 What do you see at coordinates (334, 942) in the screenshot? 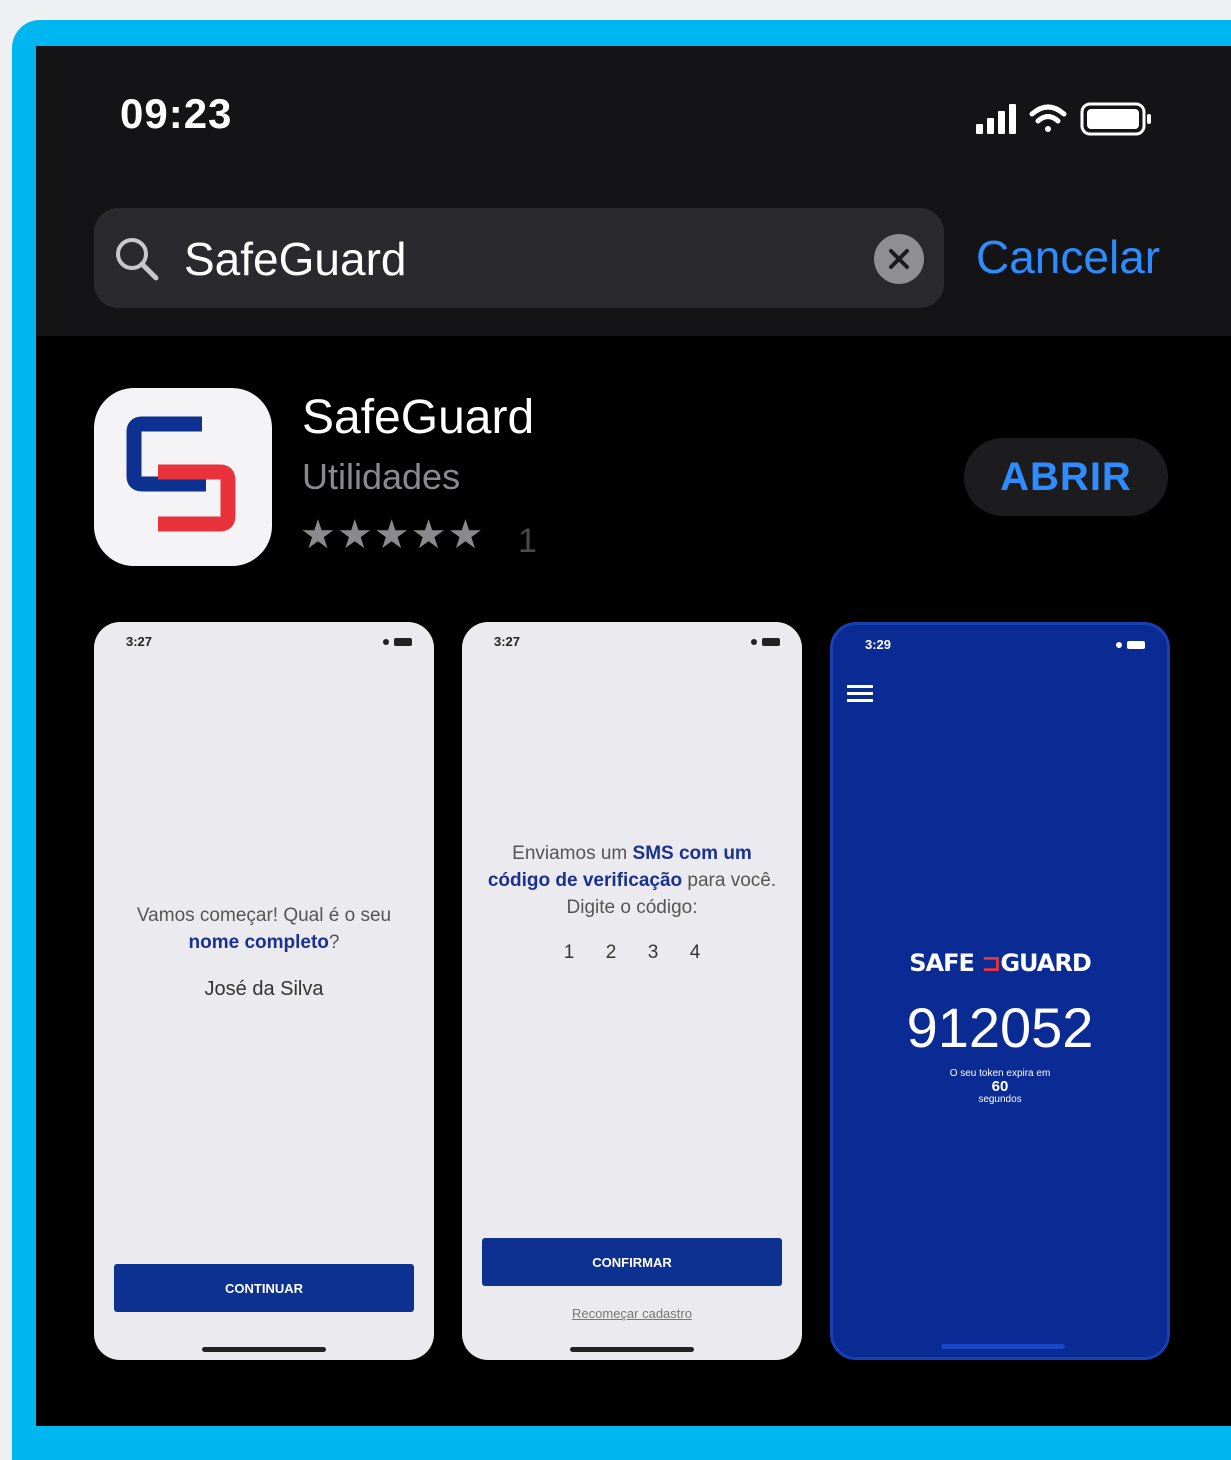
I see `question-end: ?` at bounding box center [334, 942].